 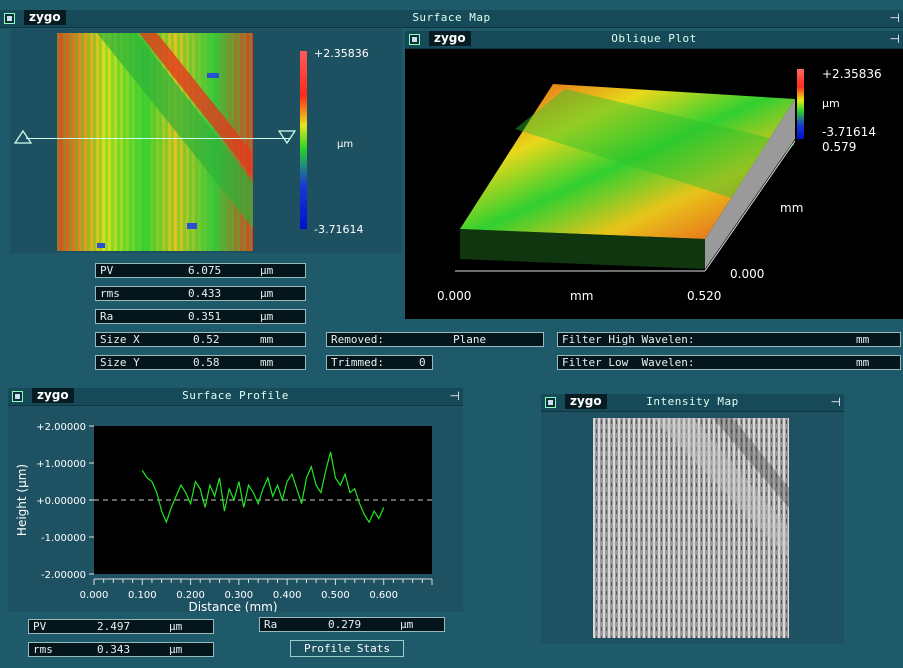 What do you see at coordinates (158, 138) in the screenshot?
I see `profile-line` at bounding box center [158, 138].